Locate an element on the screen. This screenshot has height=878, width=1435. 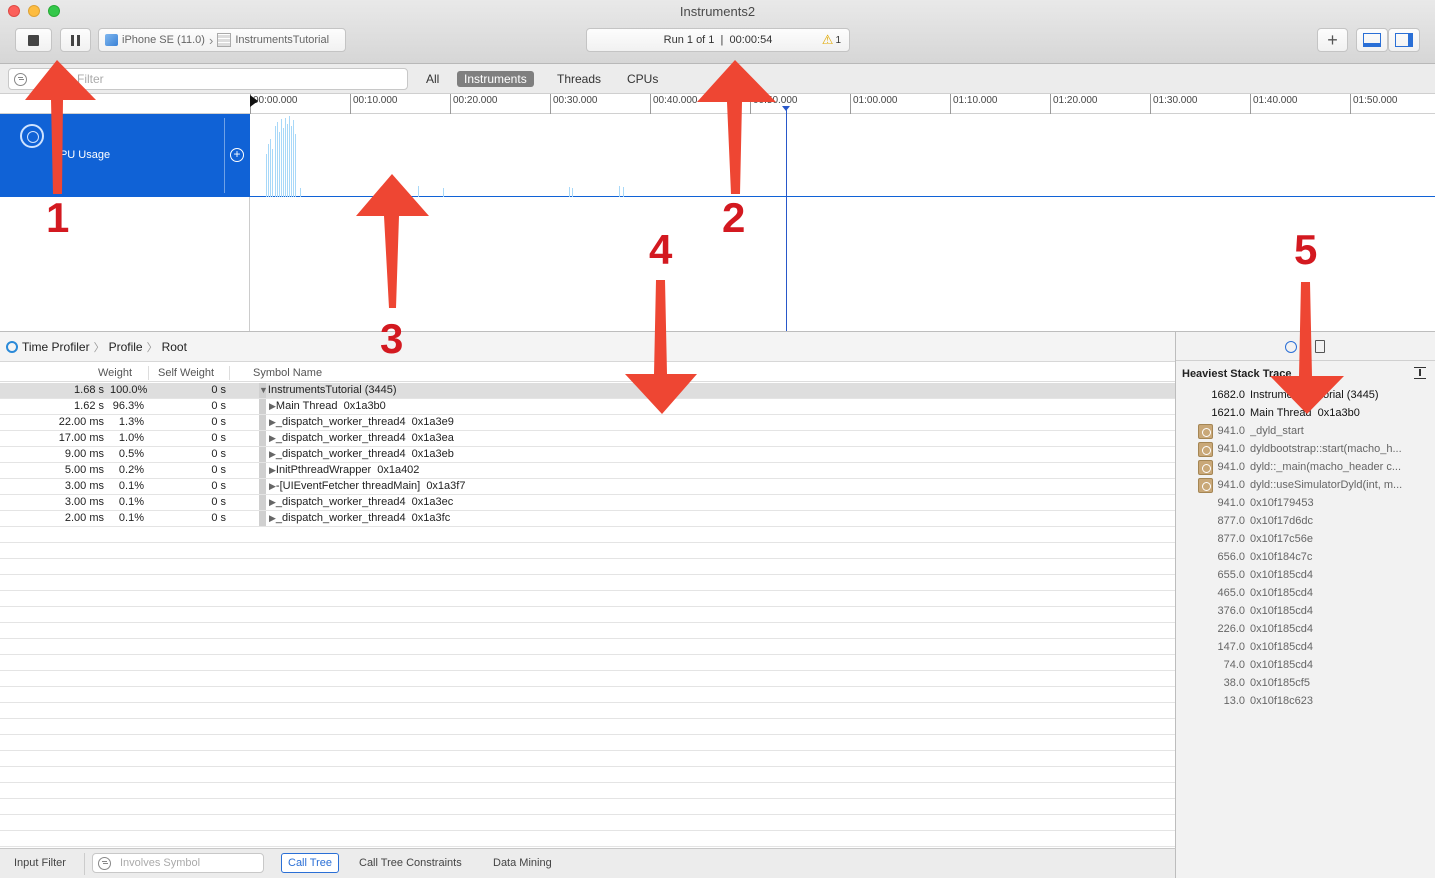
heaviest-stack-trace-title: Heaviest Stack Trace is located at coordinates (1237, 374).